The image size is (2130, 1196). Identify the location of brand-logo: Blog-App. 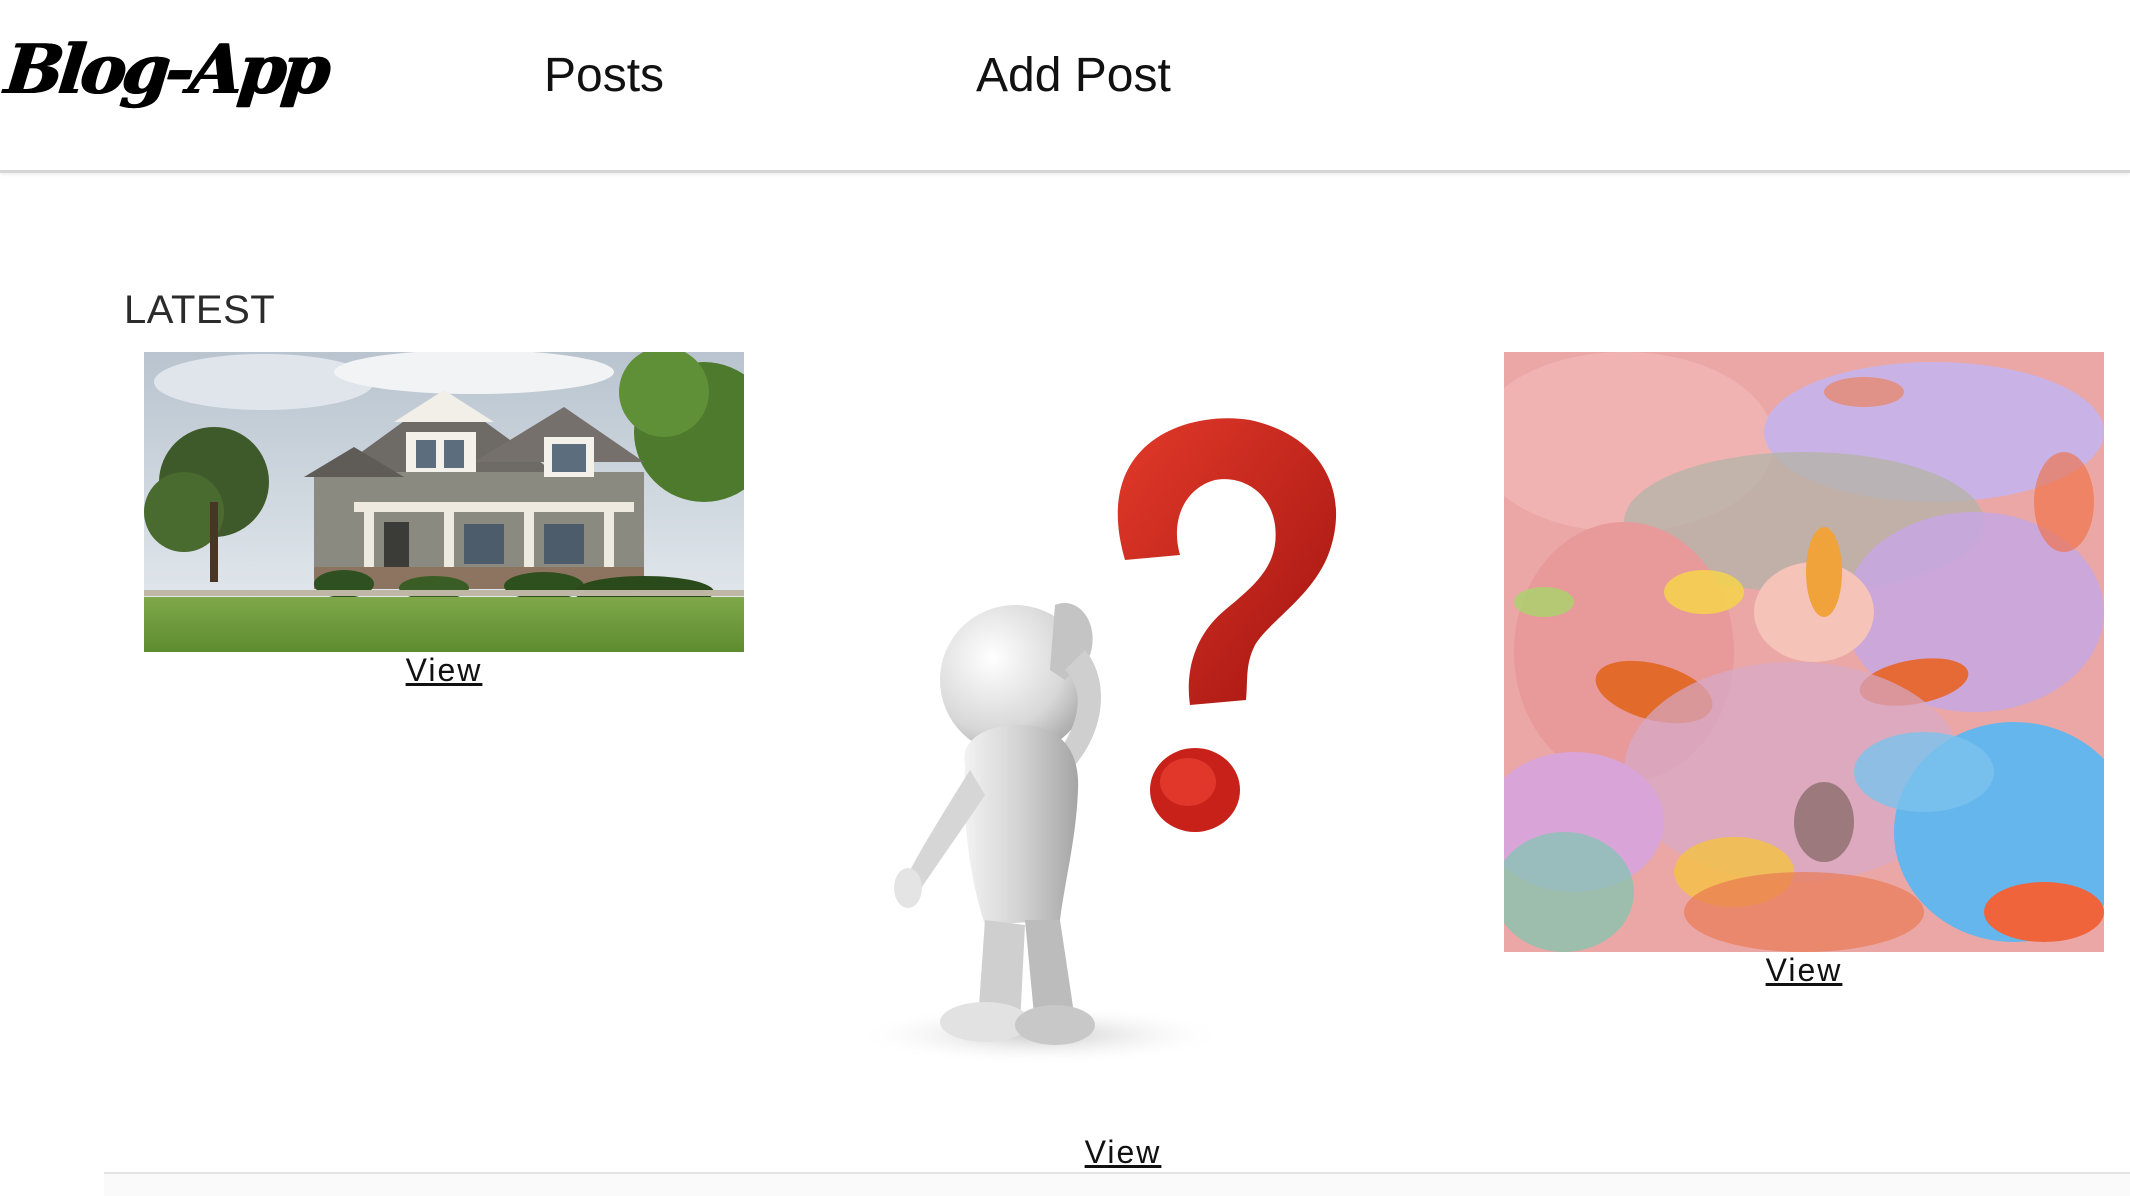
(166, 70).